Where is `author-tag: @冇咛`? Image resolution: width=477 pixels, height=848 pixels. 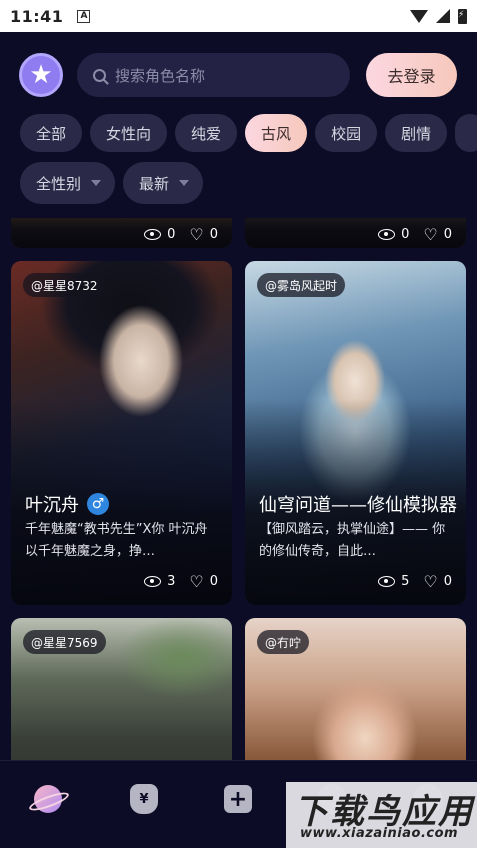 author-tag: @冇咛 is located at coordinates (283, 642).